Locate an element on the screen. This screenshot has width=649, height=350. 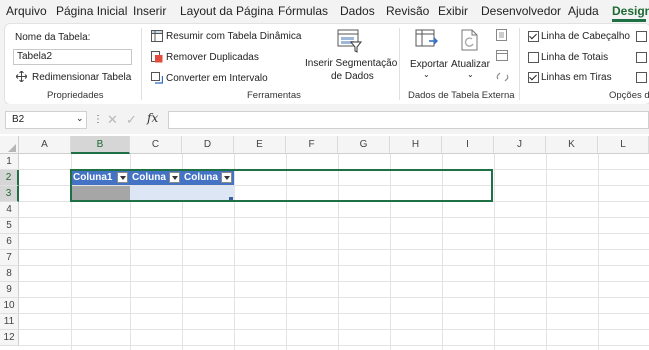
pivot-summary-button: Resumir com Tabela Dinâmica is located at coordinates (233, 36).